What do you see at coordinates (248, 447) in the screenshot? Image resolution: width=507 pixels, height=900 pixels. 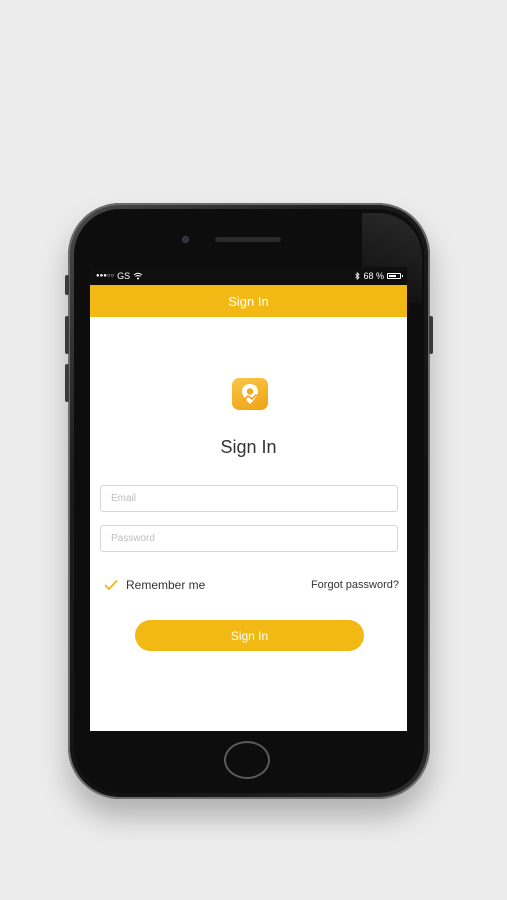 I see `page-title: Sign In` at bounding box center [248, 447].